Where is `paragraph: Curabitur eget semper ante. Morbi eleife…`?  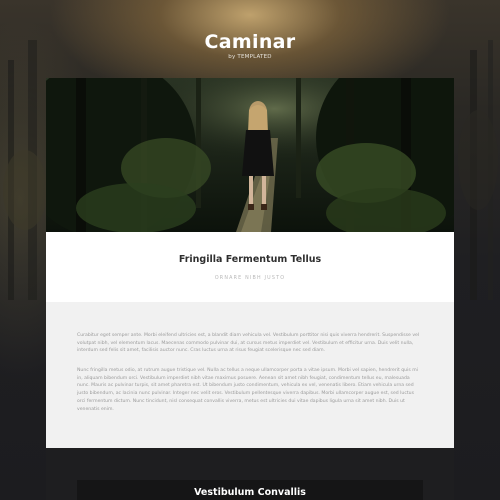 paragraph: Curabitur eget semper ante. Morbi eleife… is located at coordinates (248, 343).